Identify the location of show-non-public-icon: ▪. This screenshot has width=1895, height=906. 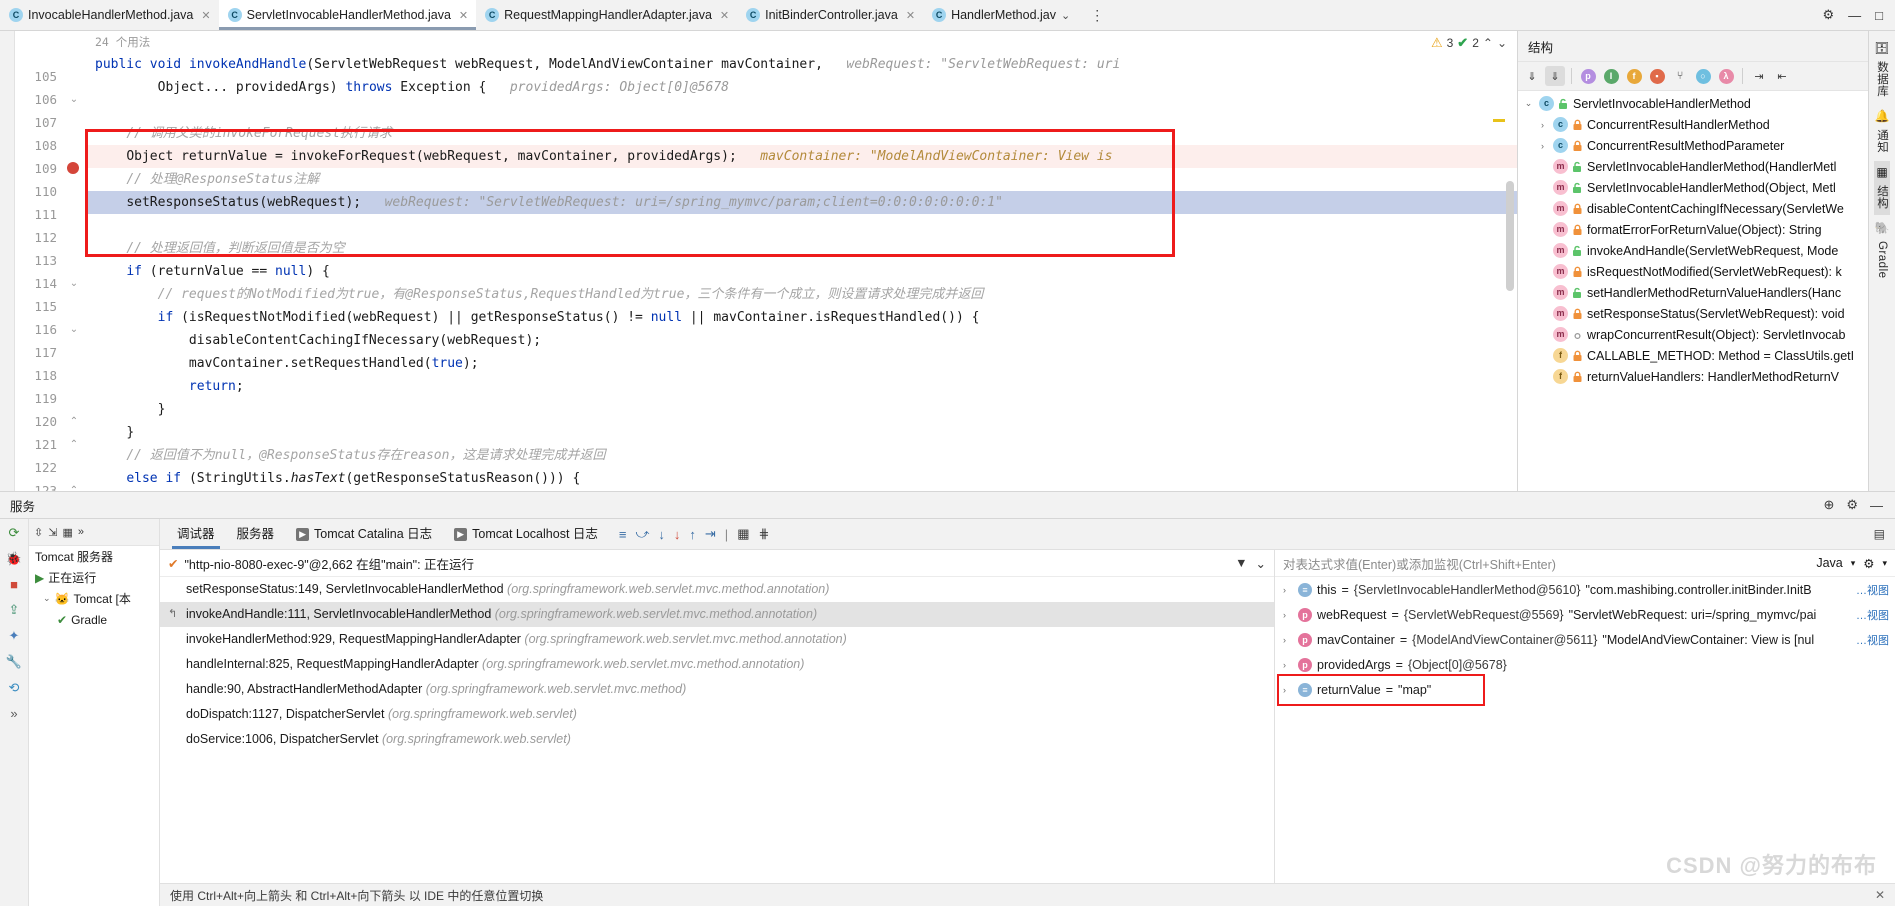
(1657, 76).